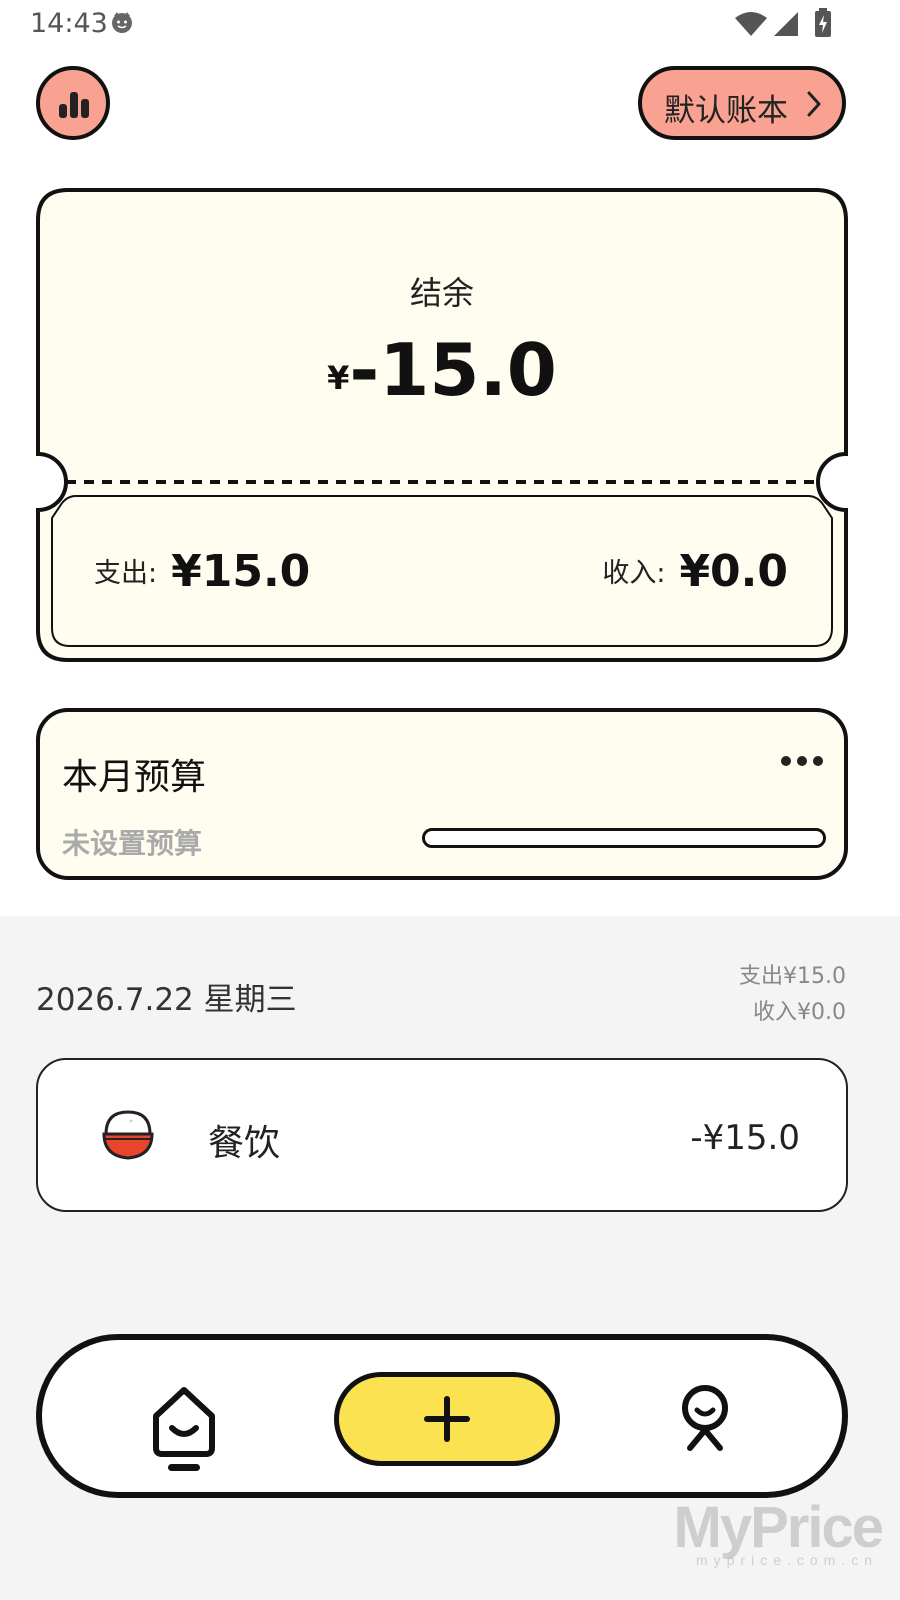  Describe the element at coordinates (441, 293) in the screenshot. I see `balance-title: 结余` at that location.